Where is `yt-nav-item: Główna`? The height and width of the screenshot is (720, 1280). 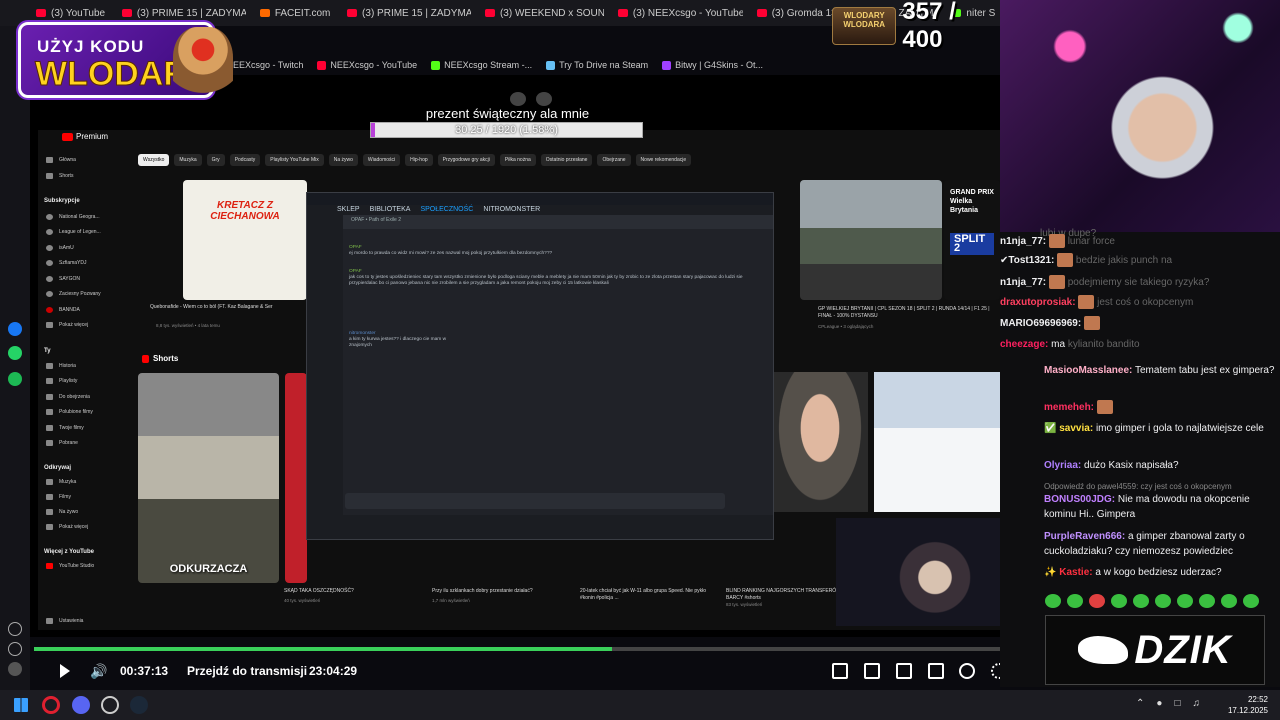
yt-nav-item: Główna is located at coordinates (61, 160).